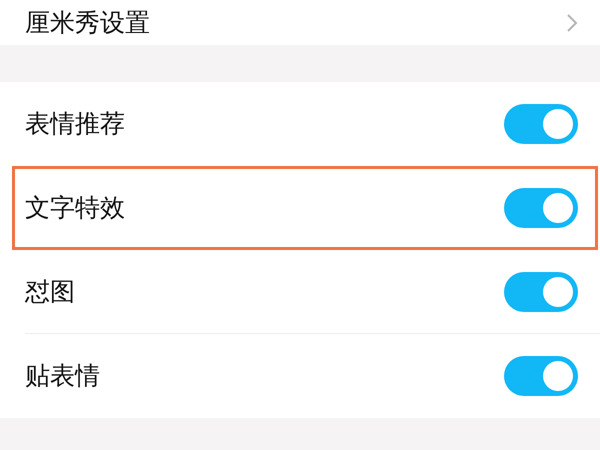  Describe the element at coordinates (87, 23) in the screenshot. I see `setting-label: 厘米秀设置` at that location.